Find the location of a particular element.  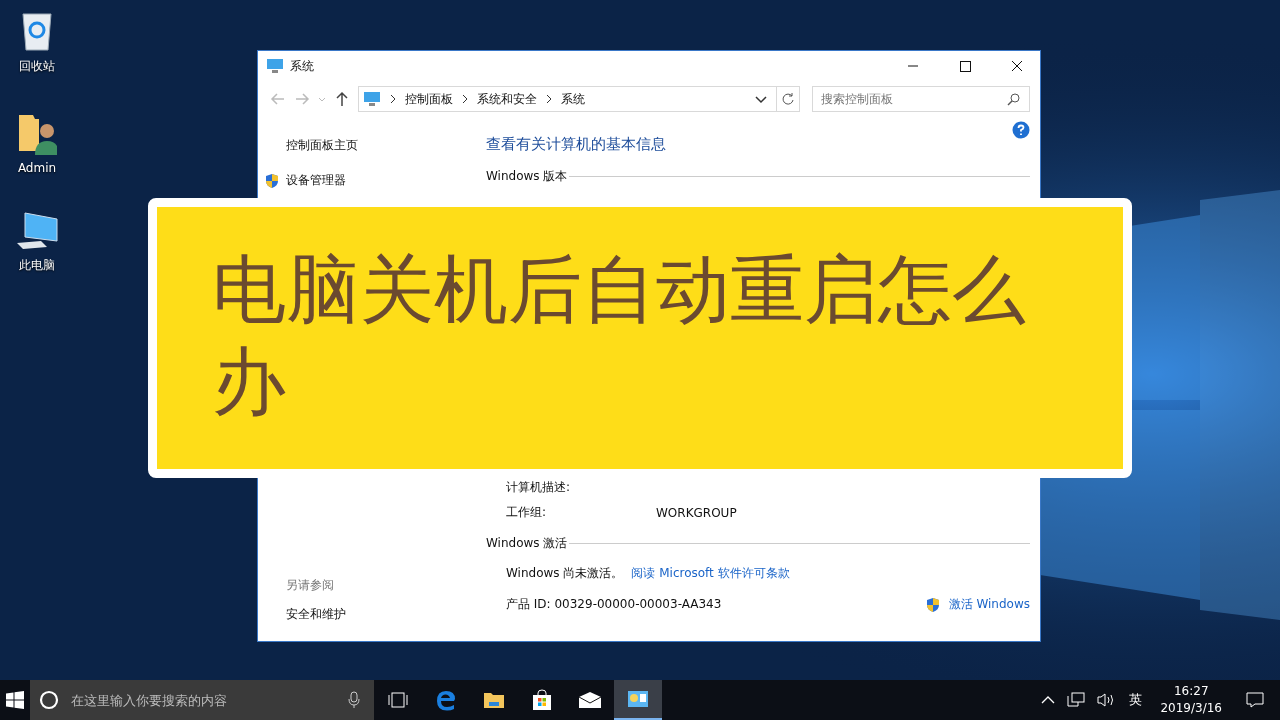

envelope-icon is located at coordinates (590, 700).